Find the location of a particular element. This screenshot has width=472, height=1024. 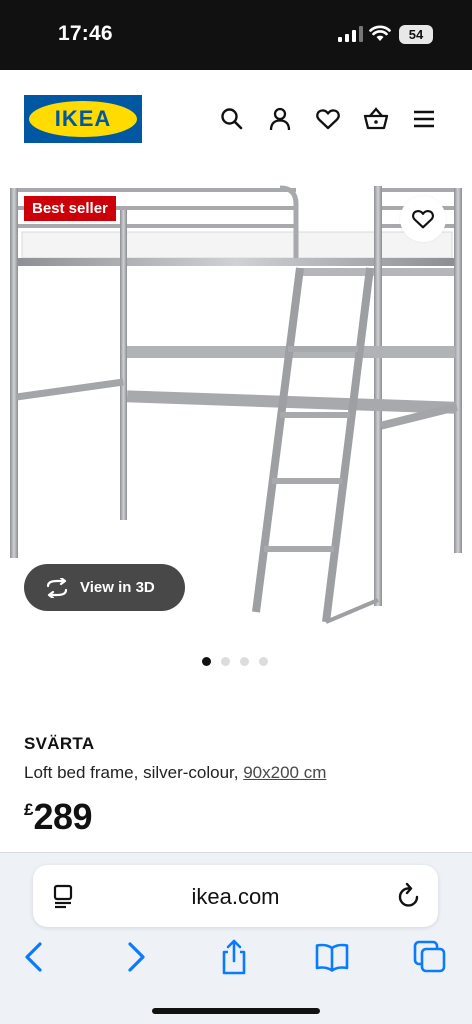

reload-icon is located at coordinates (409, 896).